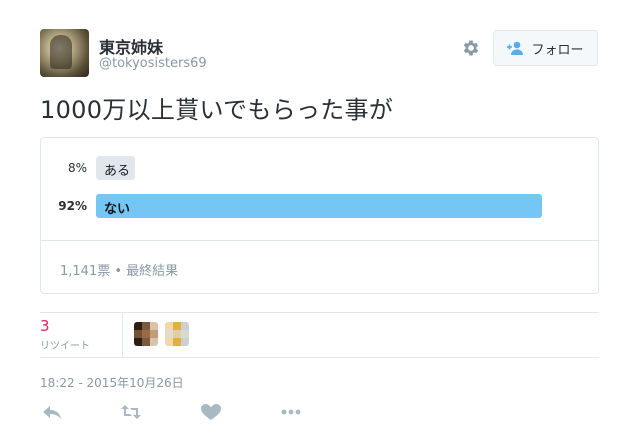 Image resolution: width=639 pixels, height=436 pixels. What do you see at coordinates (217, 110) in the screenshot?
I see `tweet-text: 1000万以上貰いでもらった事が` at bounding box center [217, 110].